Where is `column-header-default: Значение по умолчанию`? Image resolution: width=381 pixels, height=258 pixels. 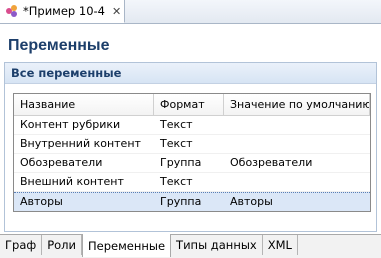
column-header-default: Значение по умолчанию is located at coordinates (297, 105).